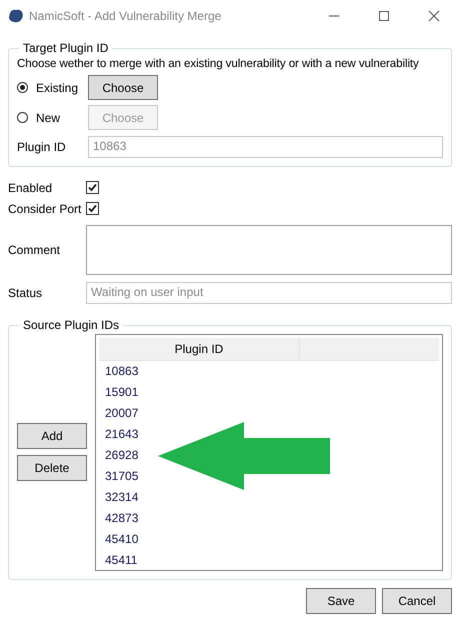  I want to click on maximize-icon, so click(384, 16).